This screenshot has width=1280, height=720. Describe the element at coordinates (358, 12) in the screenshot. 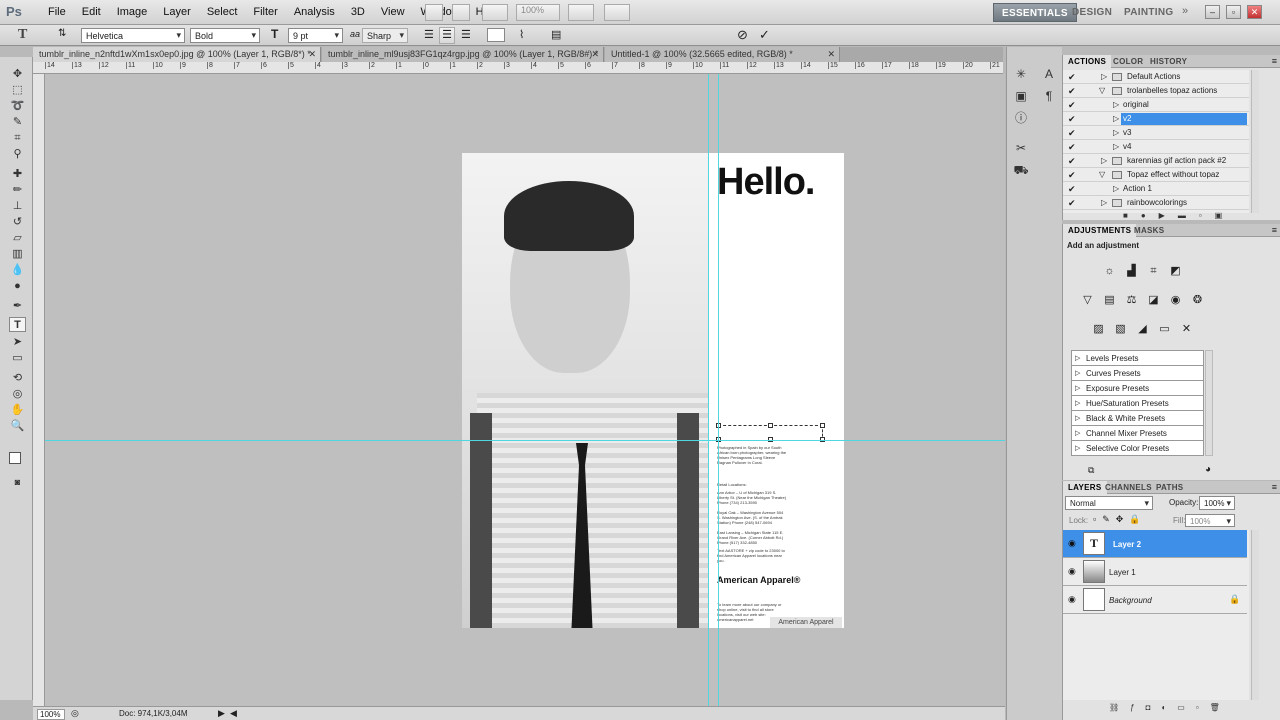

I see `menu-3d: 3D` at that location.